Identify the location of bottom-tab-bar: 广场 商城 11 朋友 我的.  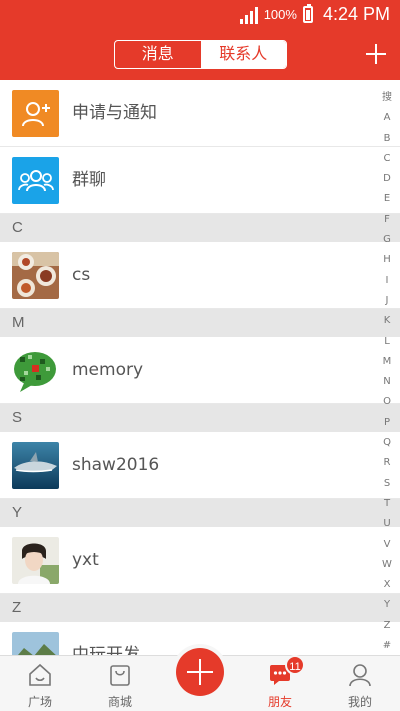
(200, 677).